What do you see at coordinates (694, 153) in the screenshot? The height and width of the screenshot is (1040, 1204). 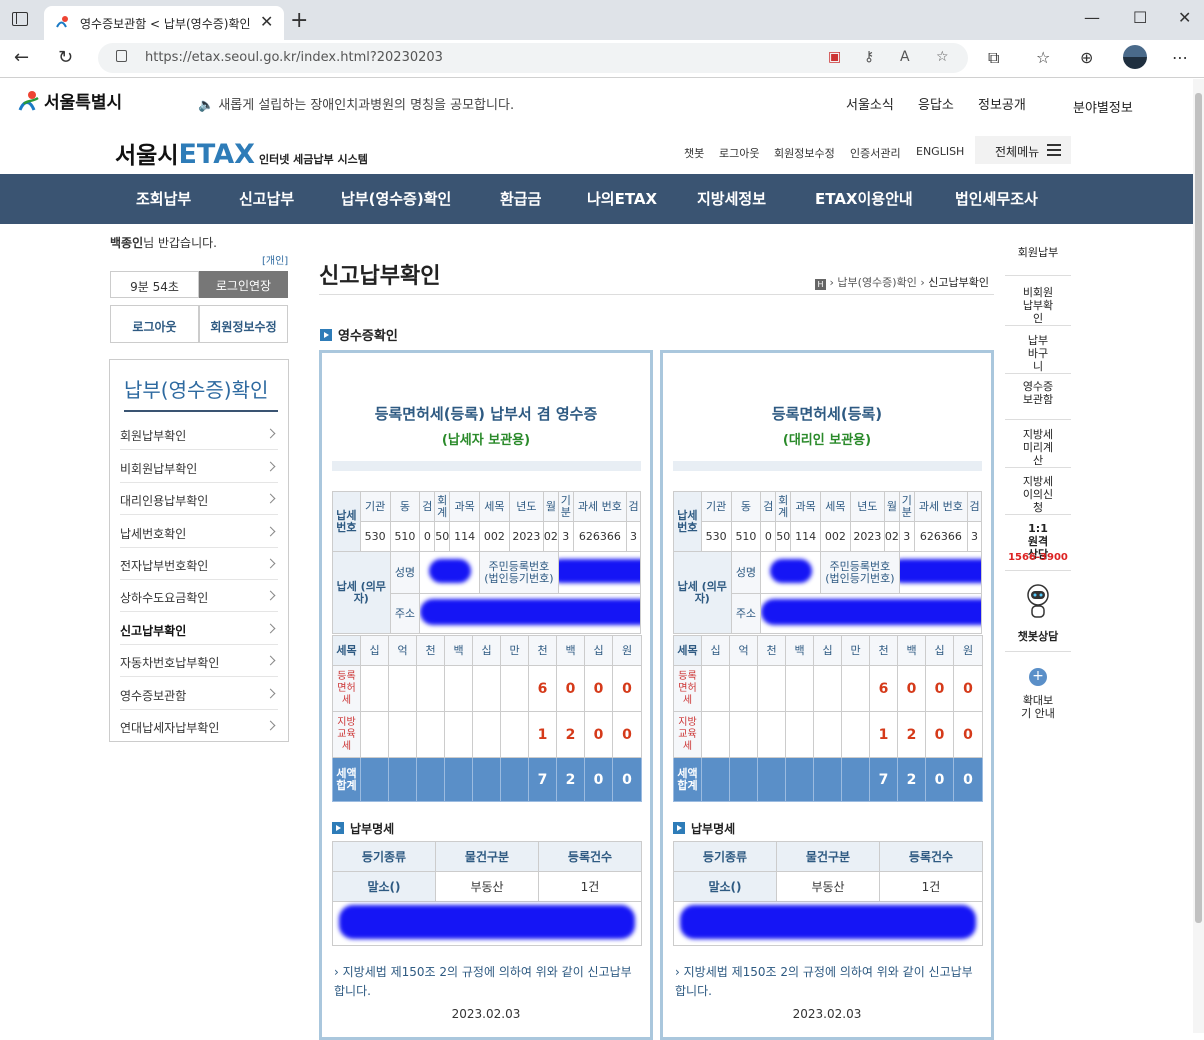 I see `util-link-chatbot: 챗봇` at bounding box center [694, 153].